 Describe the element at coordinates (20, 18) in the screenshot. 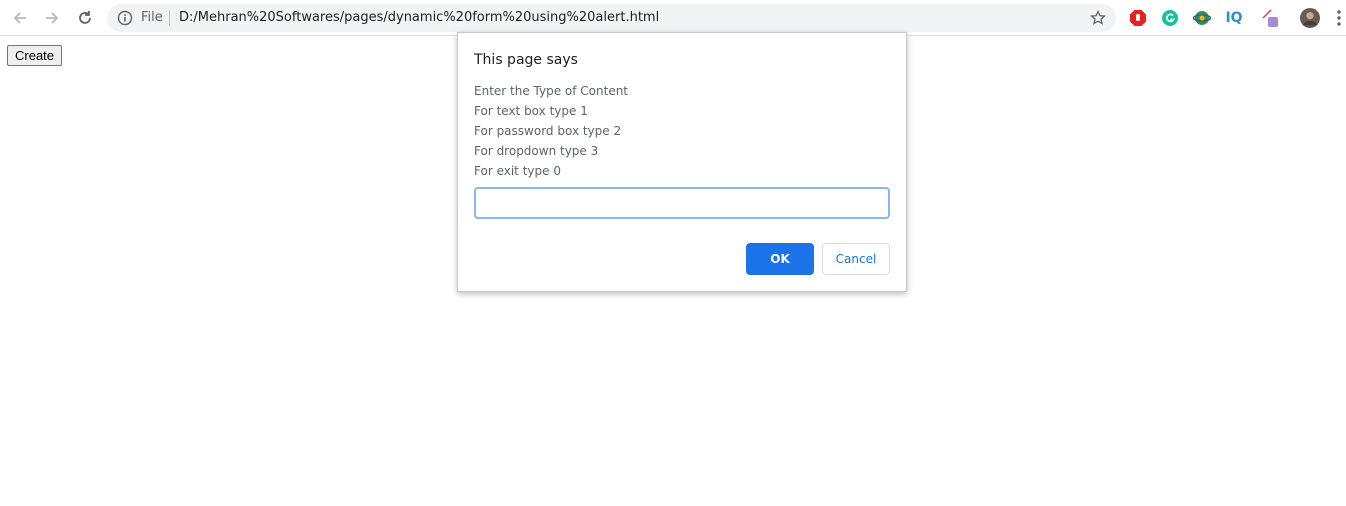

I see `back-arrow-icon` at that location.